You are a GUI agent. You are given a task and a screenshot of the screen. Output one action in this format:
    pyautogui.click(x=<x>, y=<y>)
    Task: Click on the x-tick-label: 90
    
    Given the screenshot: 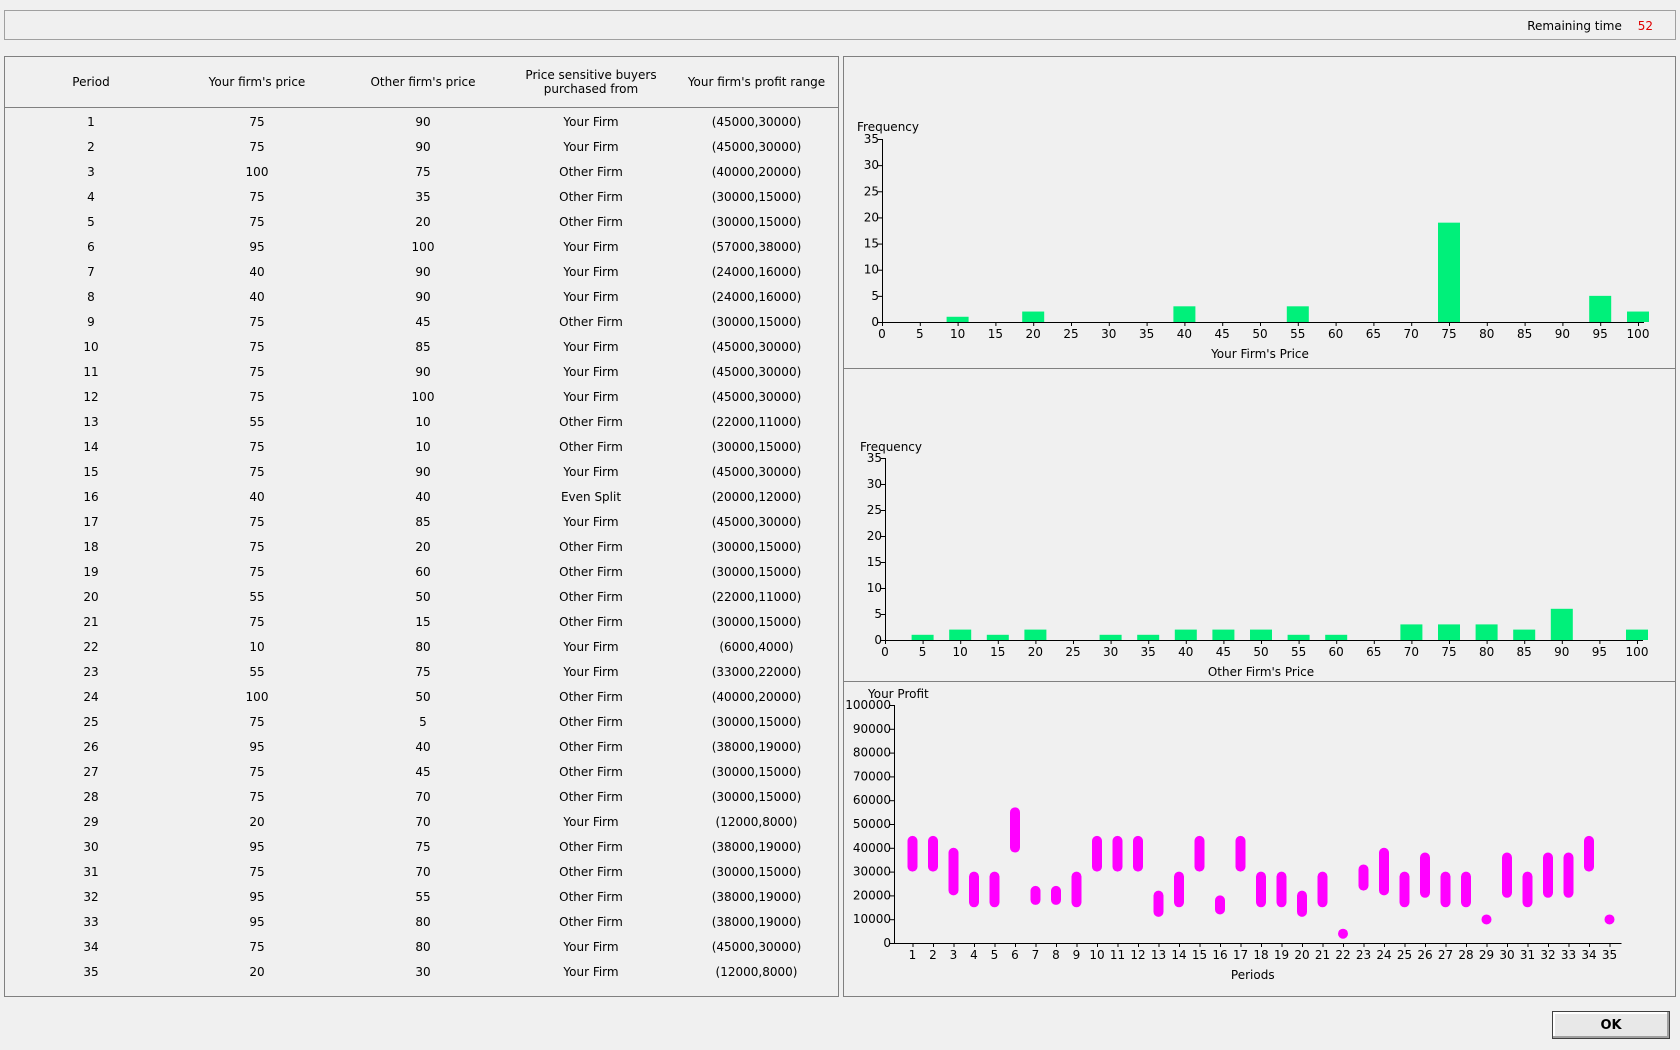 What is the action you would take?
    pyautogui.click(x=1562, y=334)
    